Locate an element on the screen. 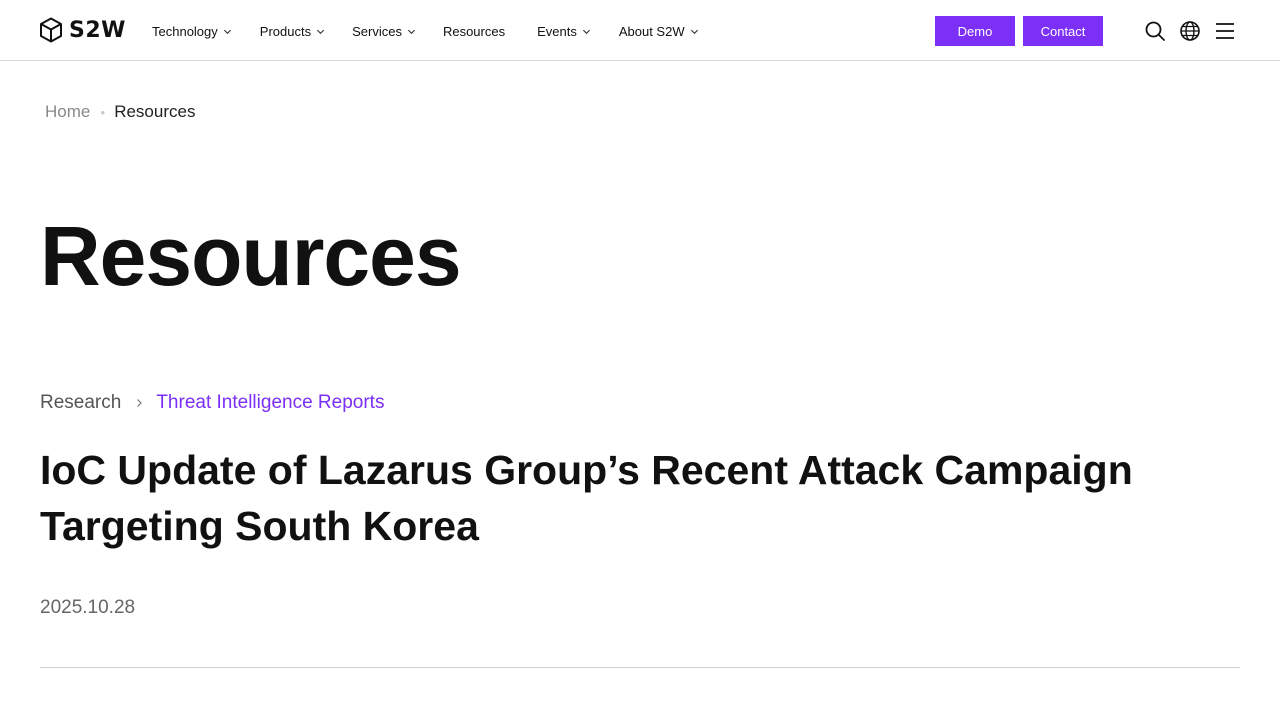 The width and height of the screenshot is (1280, 720). breadcrumb-home-link: Home is located at coordinates (67, 112).